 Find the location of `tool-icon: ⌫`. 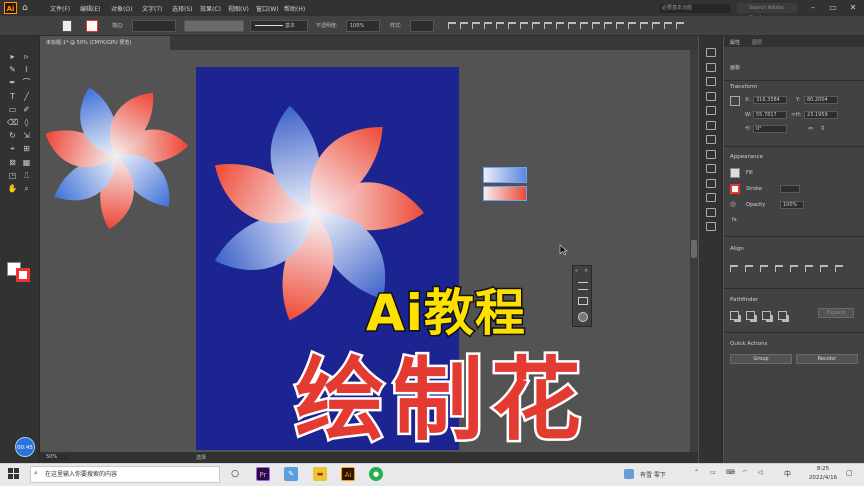

tool-icon: ⌫ is located at coordinates (12, 123).